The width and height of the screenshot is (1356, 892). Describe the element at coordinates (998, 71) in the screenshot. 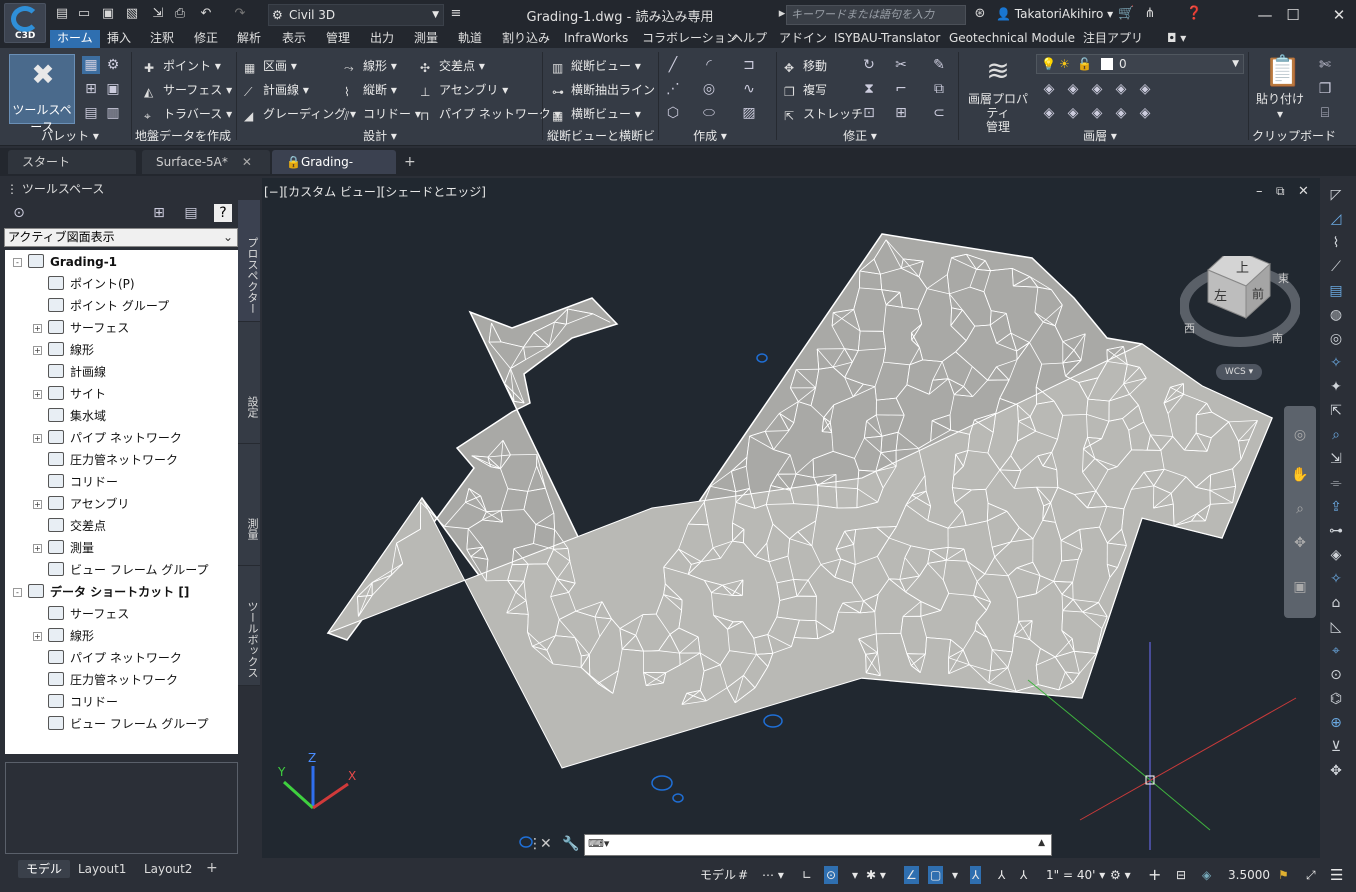

I see `layer-properties-icon: ≋` at that location.